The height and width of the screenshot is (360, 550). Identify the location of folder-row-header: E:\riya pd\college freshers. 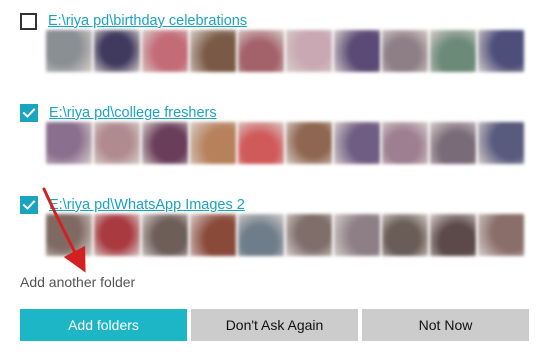
(118, 113).